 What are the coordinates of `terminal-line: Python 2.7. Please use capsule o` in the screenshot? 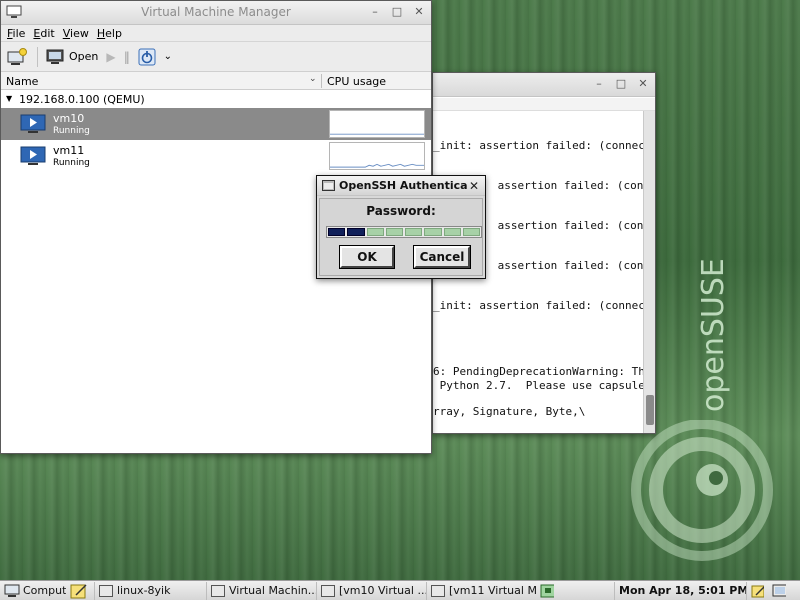 It's located at (538, 385).